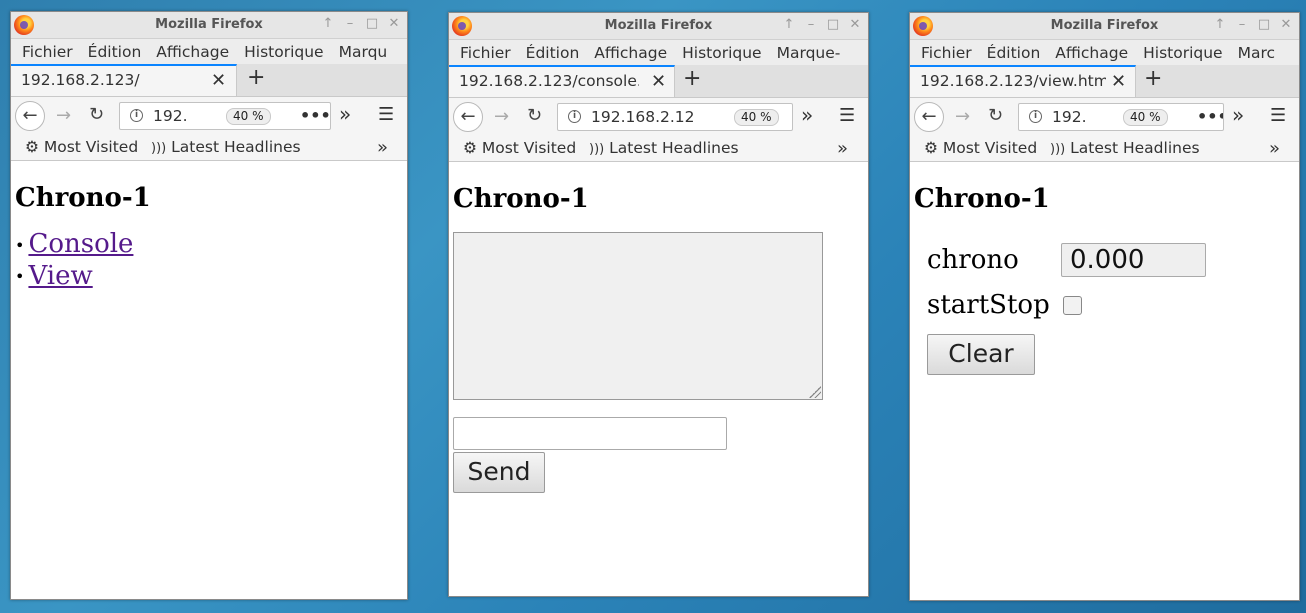 The width and height of the screenshot is (1306, 613). I want to click on window-controls: ↑ – □ ✕, so click(1253, 25).